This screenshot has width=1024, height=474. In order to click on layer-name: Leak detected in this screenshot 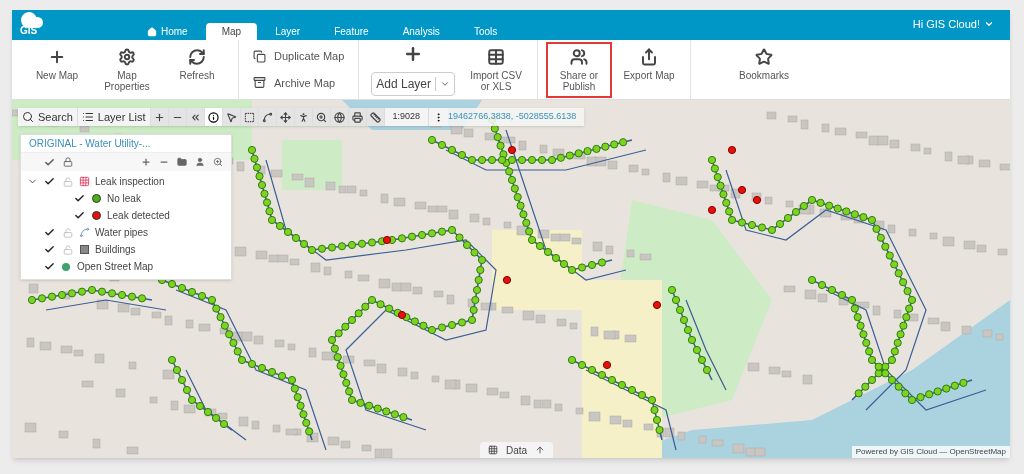, I will do `click(138, 215)`.